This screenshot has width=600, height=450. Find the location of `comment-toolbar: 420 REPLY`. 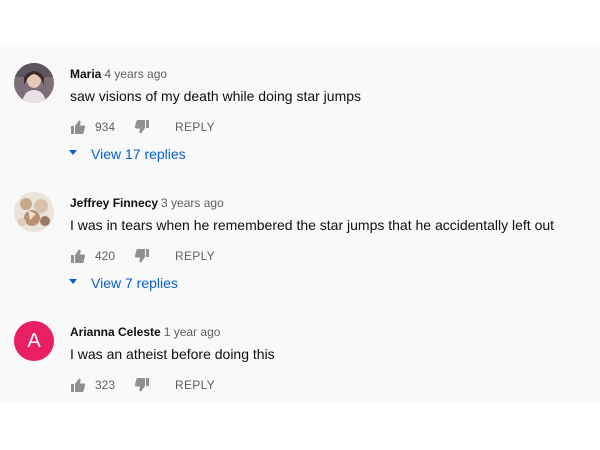

comment-toolbar: 420 REPLY is located at coordinates (170, 256).